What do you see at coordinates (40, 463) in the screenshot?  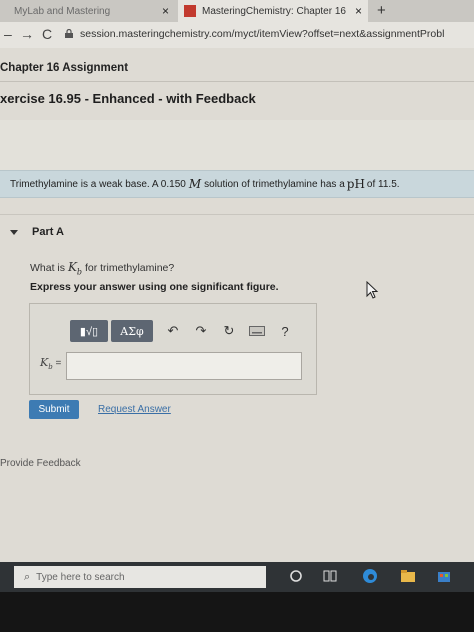 I see `provide-feedback-link: Provide Feedback` at bounding box center [40, 463].